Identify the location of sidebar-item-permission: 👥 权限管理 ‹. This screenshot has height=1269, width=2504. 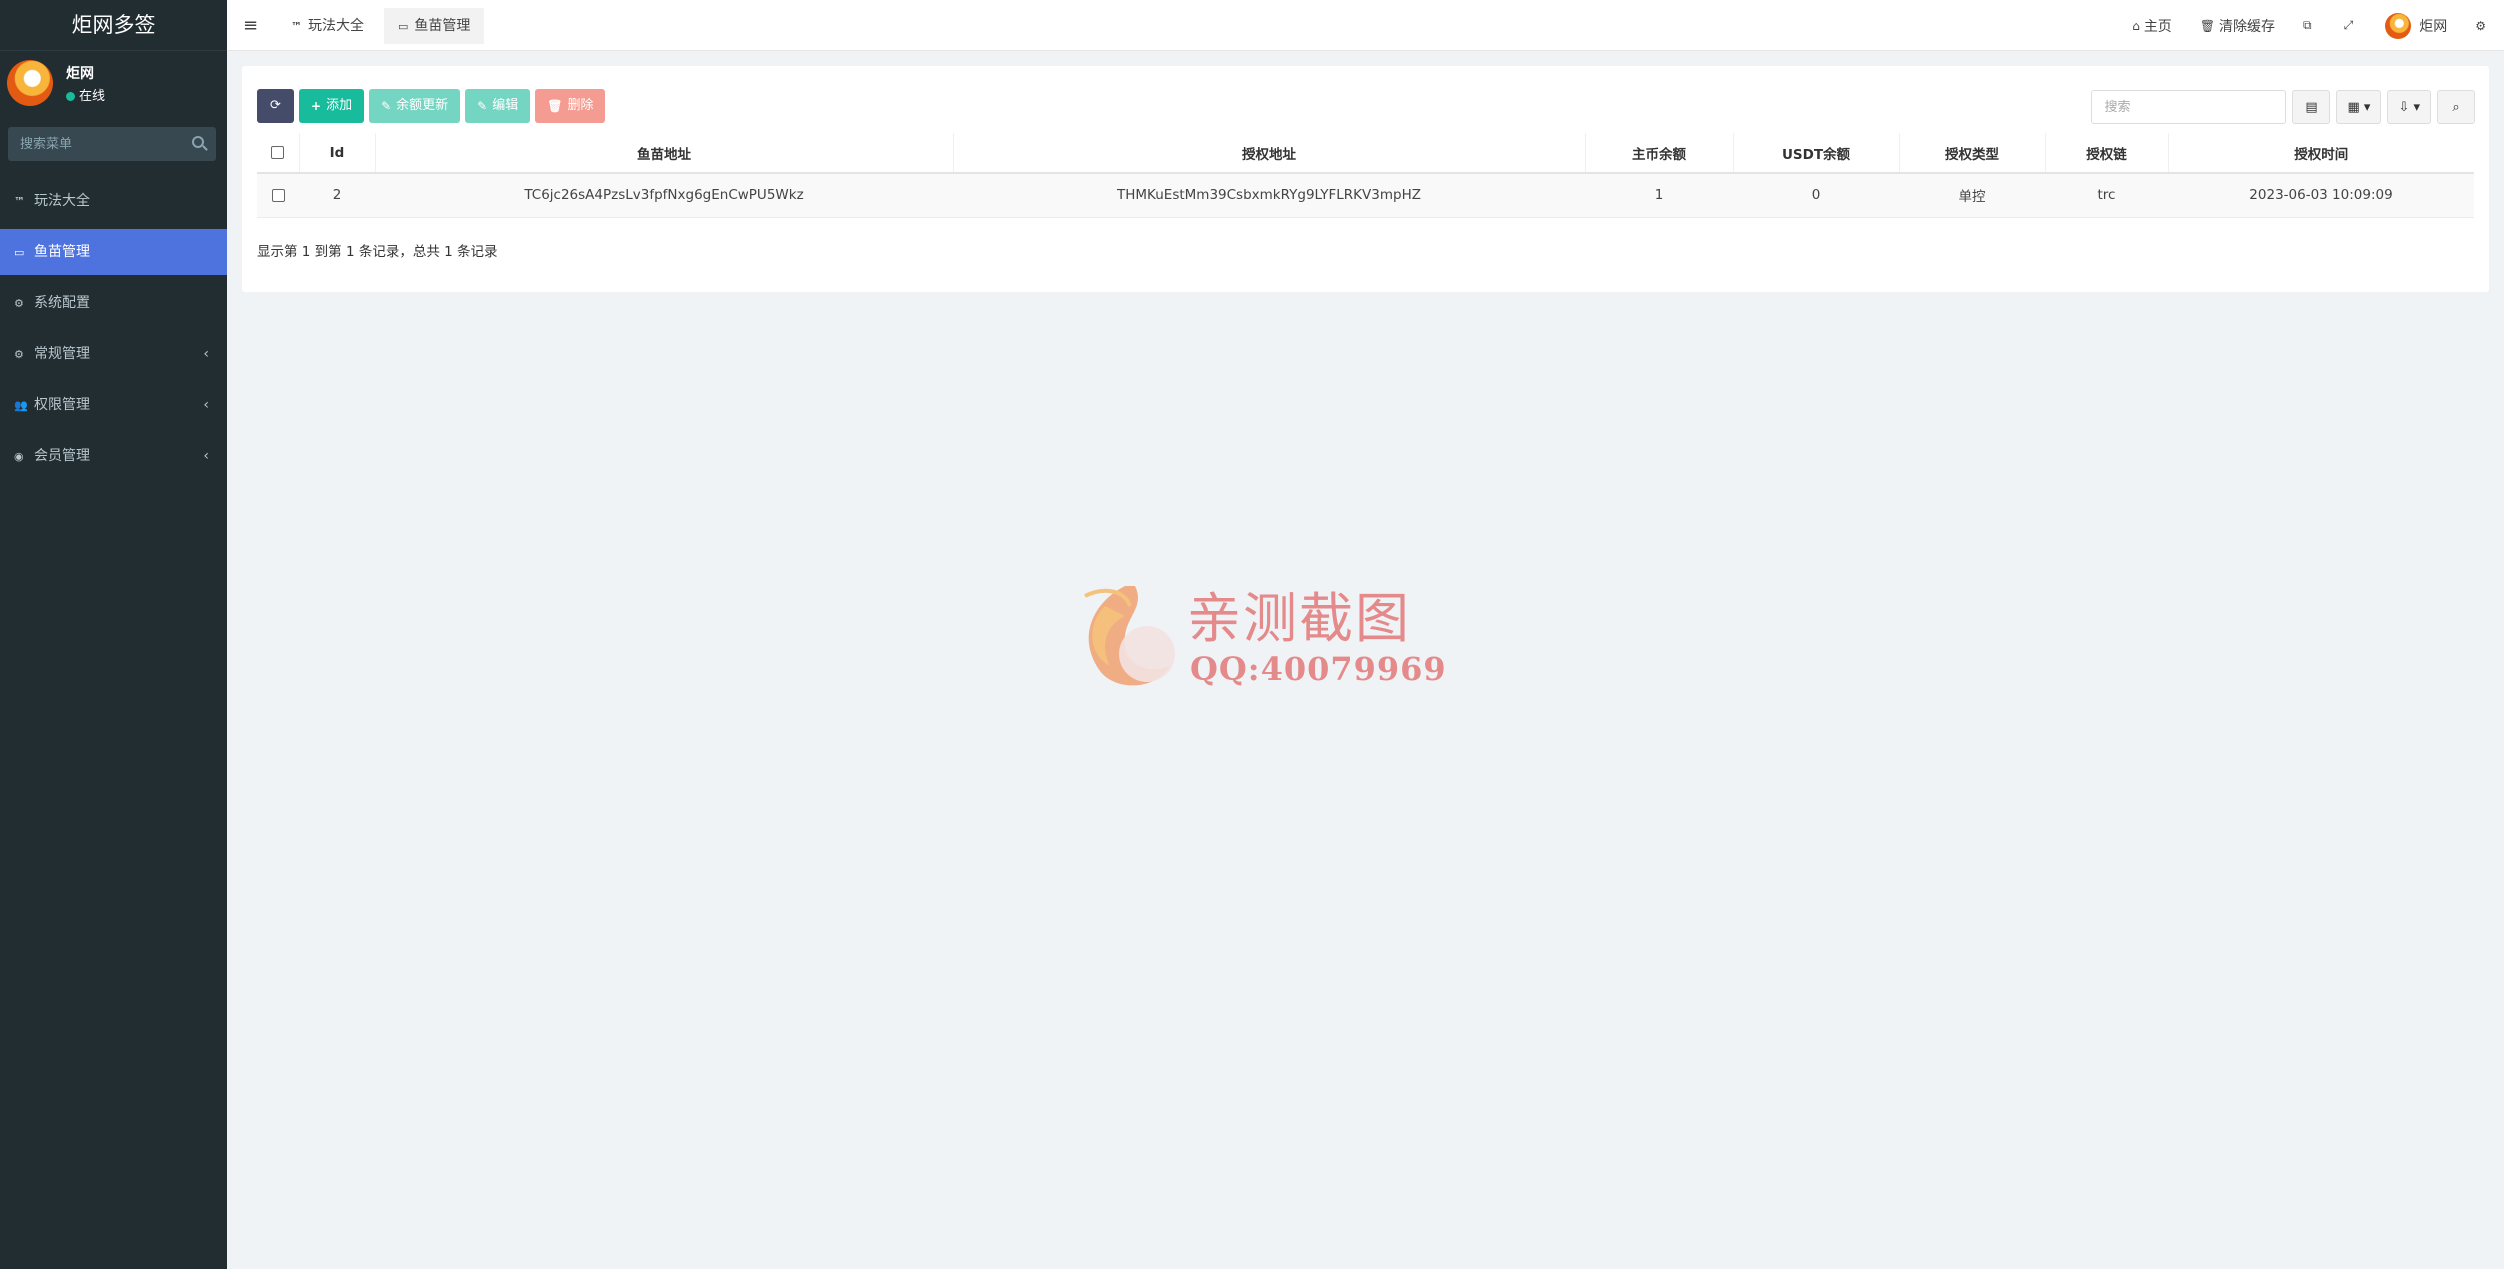
(113, 405).